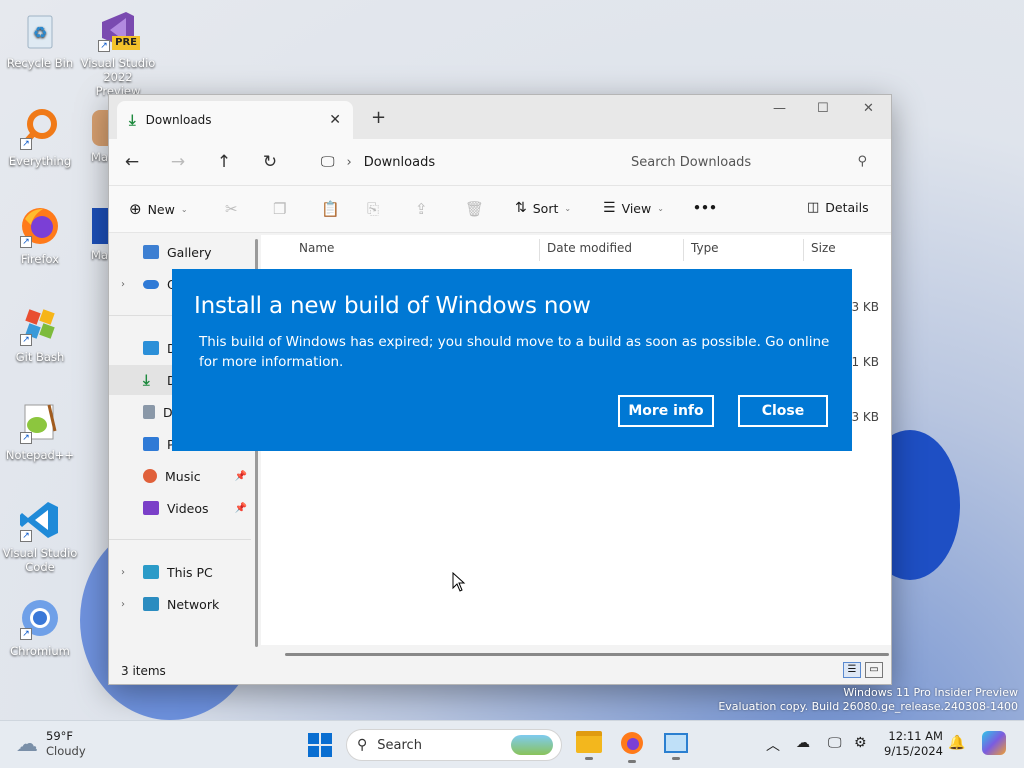  What do you see at coordinates (40, 235) in the screenshot?
I see `desktop-icon-firefox: ↗ Firefox` at bounding box center [40, 235].